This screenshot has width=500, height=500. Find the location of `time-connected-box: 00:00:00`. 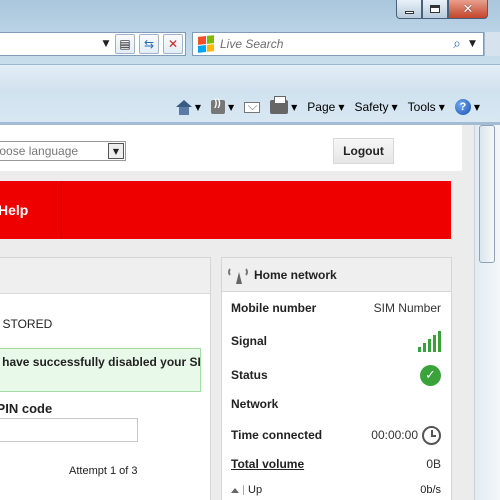

time-connected-box: 00:00:00 is located at coordinates (406, 435).